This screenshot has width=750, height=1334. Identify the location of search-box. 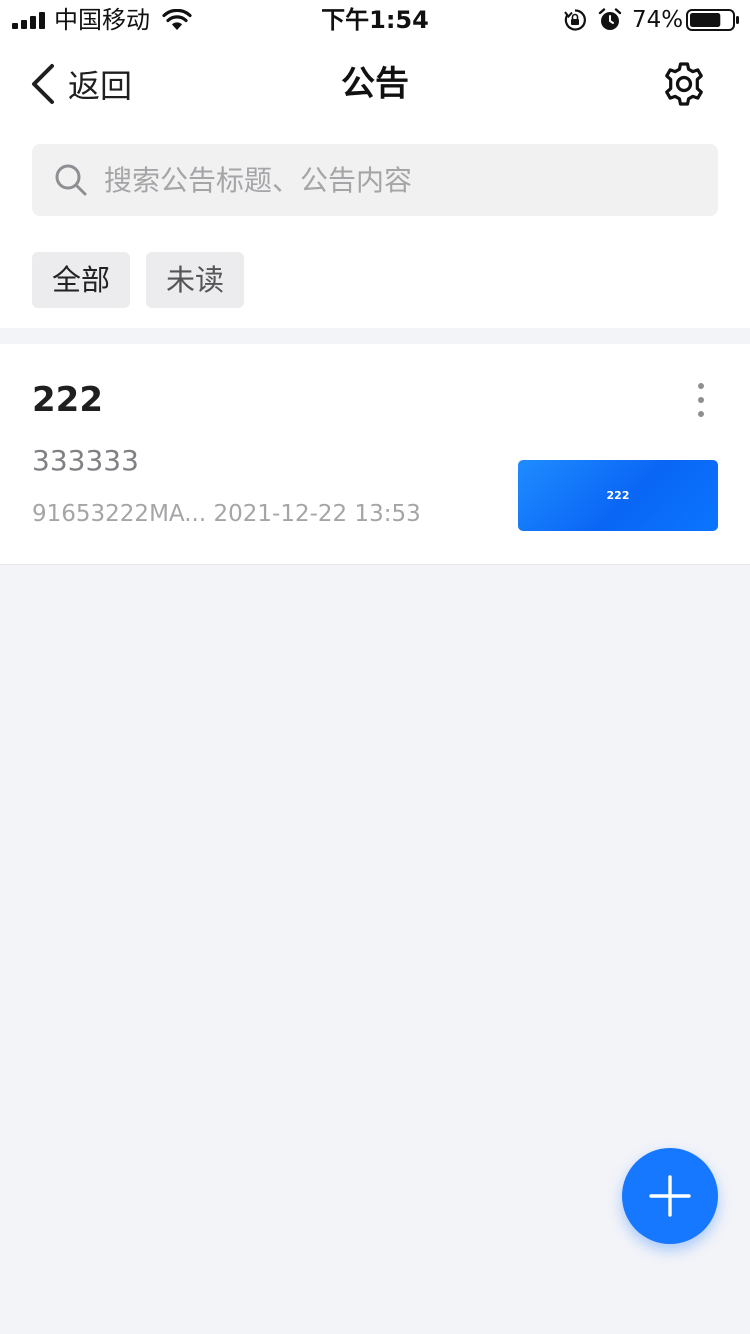
(375, 180).